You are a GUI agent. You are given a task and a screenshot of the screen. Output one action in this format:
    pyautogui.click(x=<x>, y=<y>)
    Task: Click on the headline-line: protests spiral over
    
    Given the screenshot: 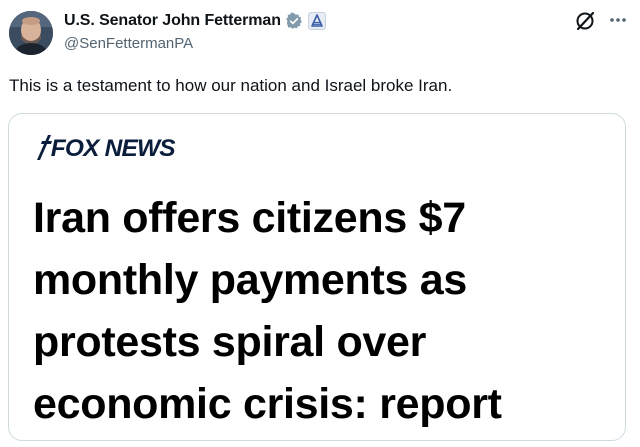 What is the action you would take?
    pyautogui.click(x=230, y=342)
    